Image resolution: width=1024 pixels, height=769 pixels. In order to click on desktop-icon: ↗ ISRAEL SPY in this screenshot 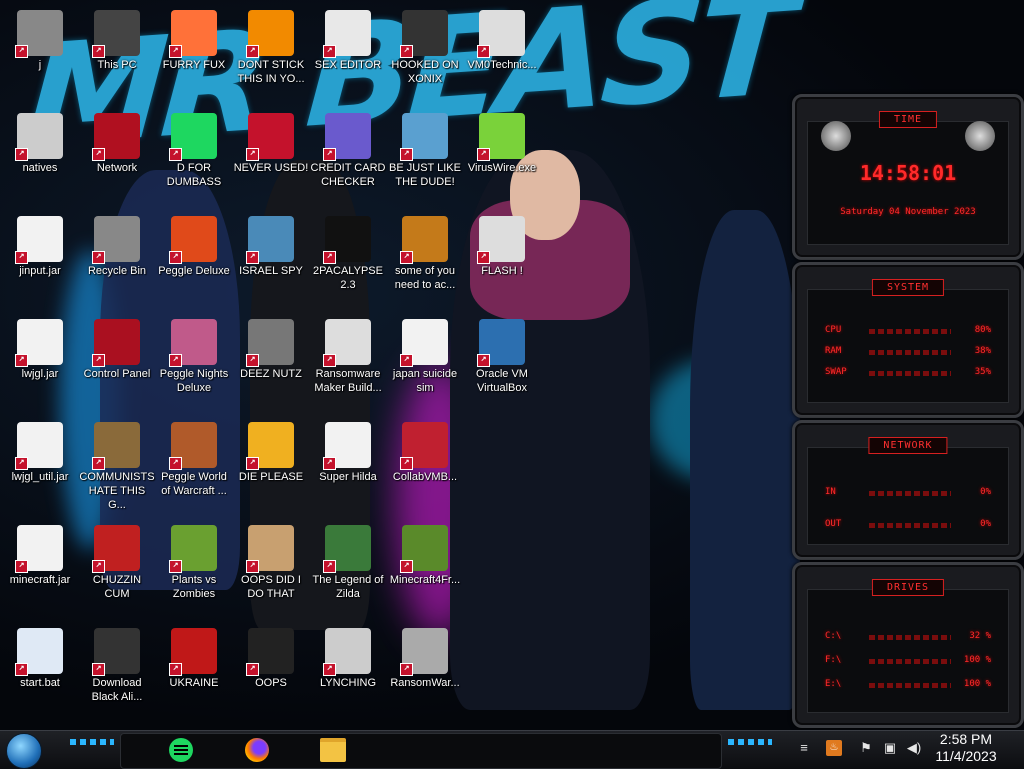, I will do `click(271, 260)`.